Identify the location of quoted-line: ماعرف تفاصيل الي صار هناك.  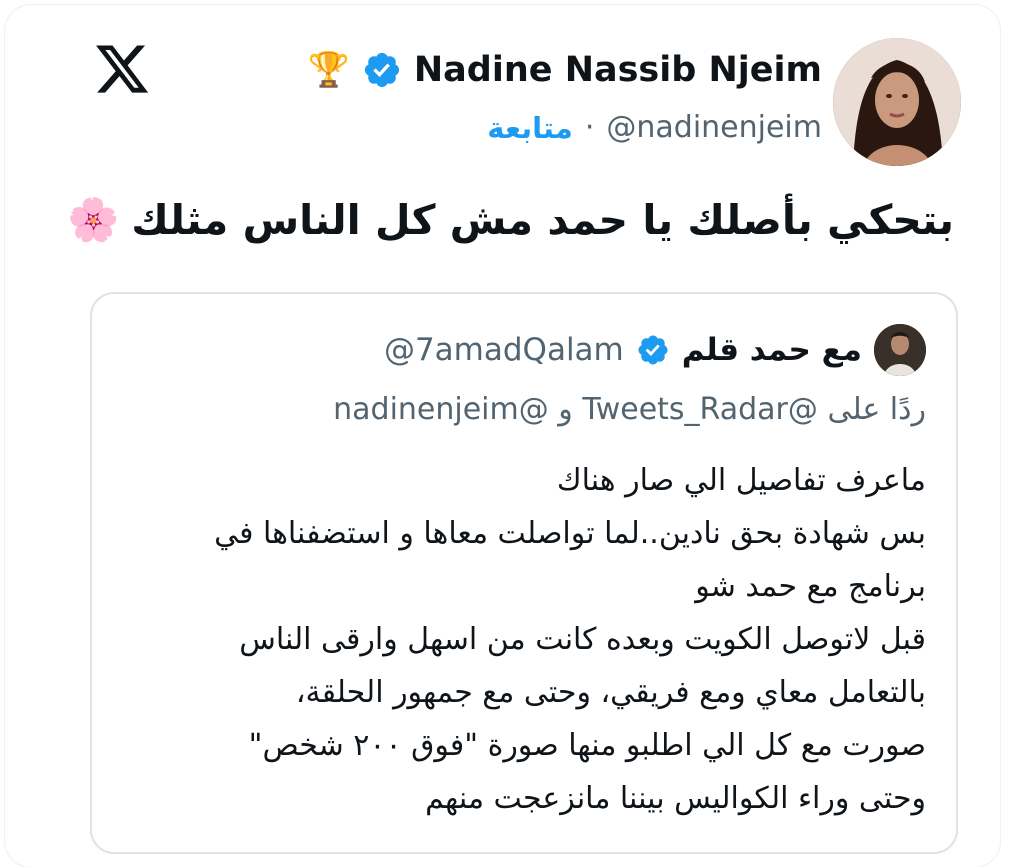
(741, 480).